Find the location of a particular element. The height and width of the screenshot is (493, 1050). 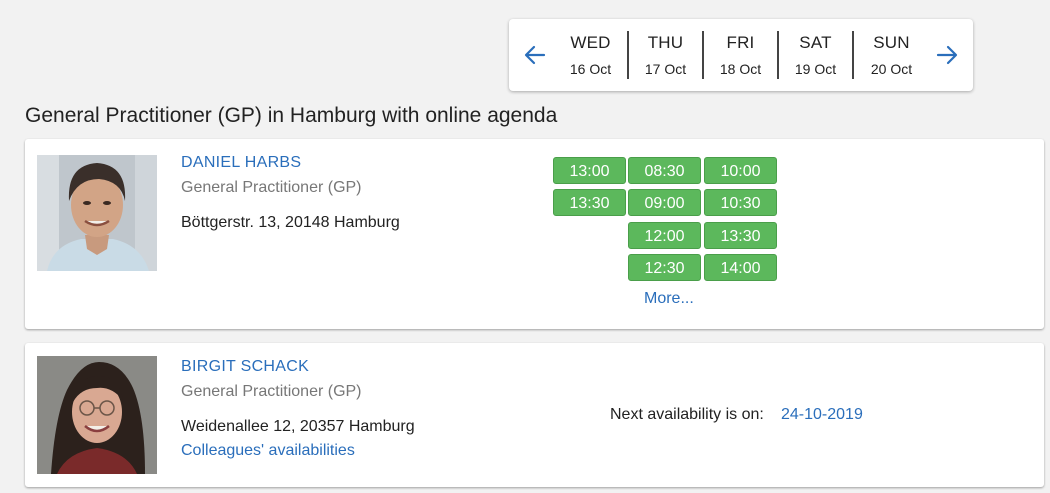

time-slot: 10:00 is located at coordinates (740, 170).